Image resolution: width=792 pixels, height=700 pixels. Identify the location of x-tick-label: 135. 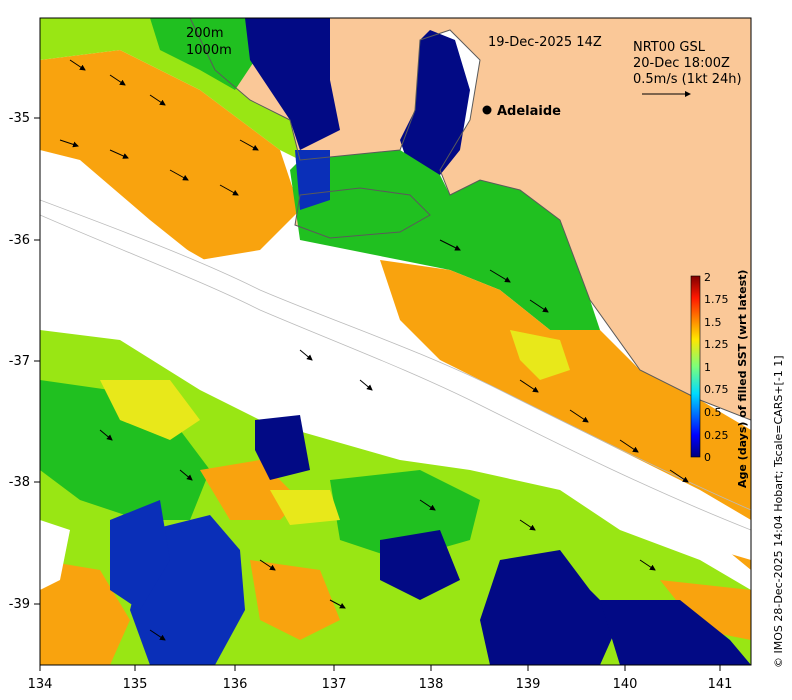
(135, 684).